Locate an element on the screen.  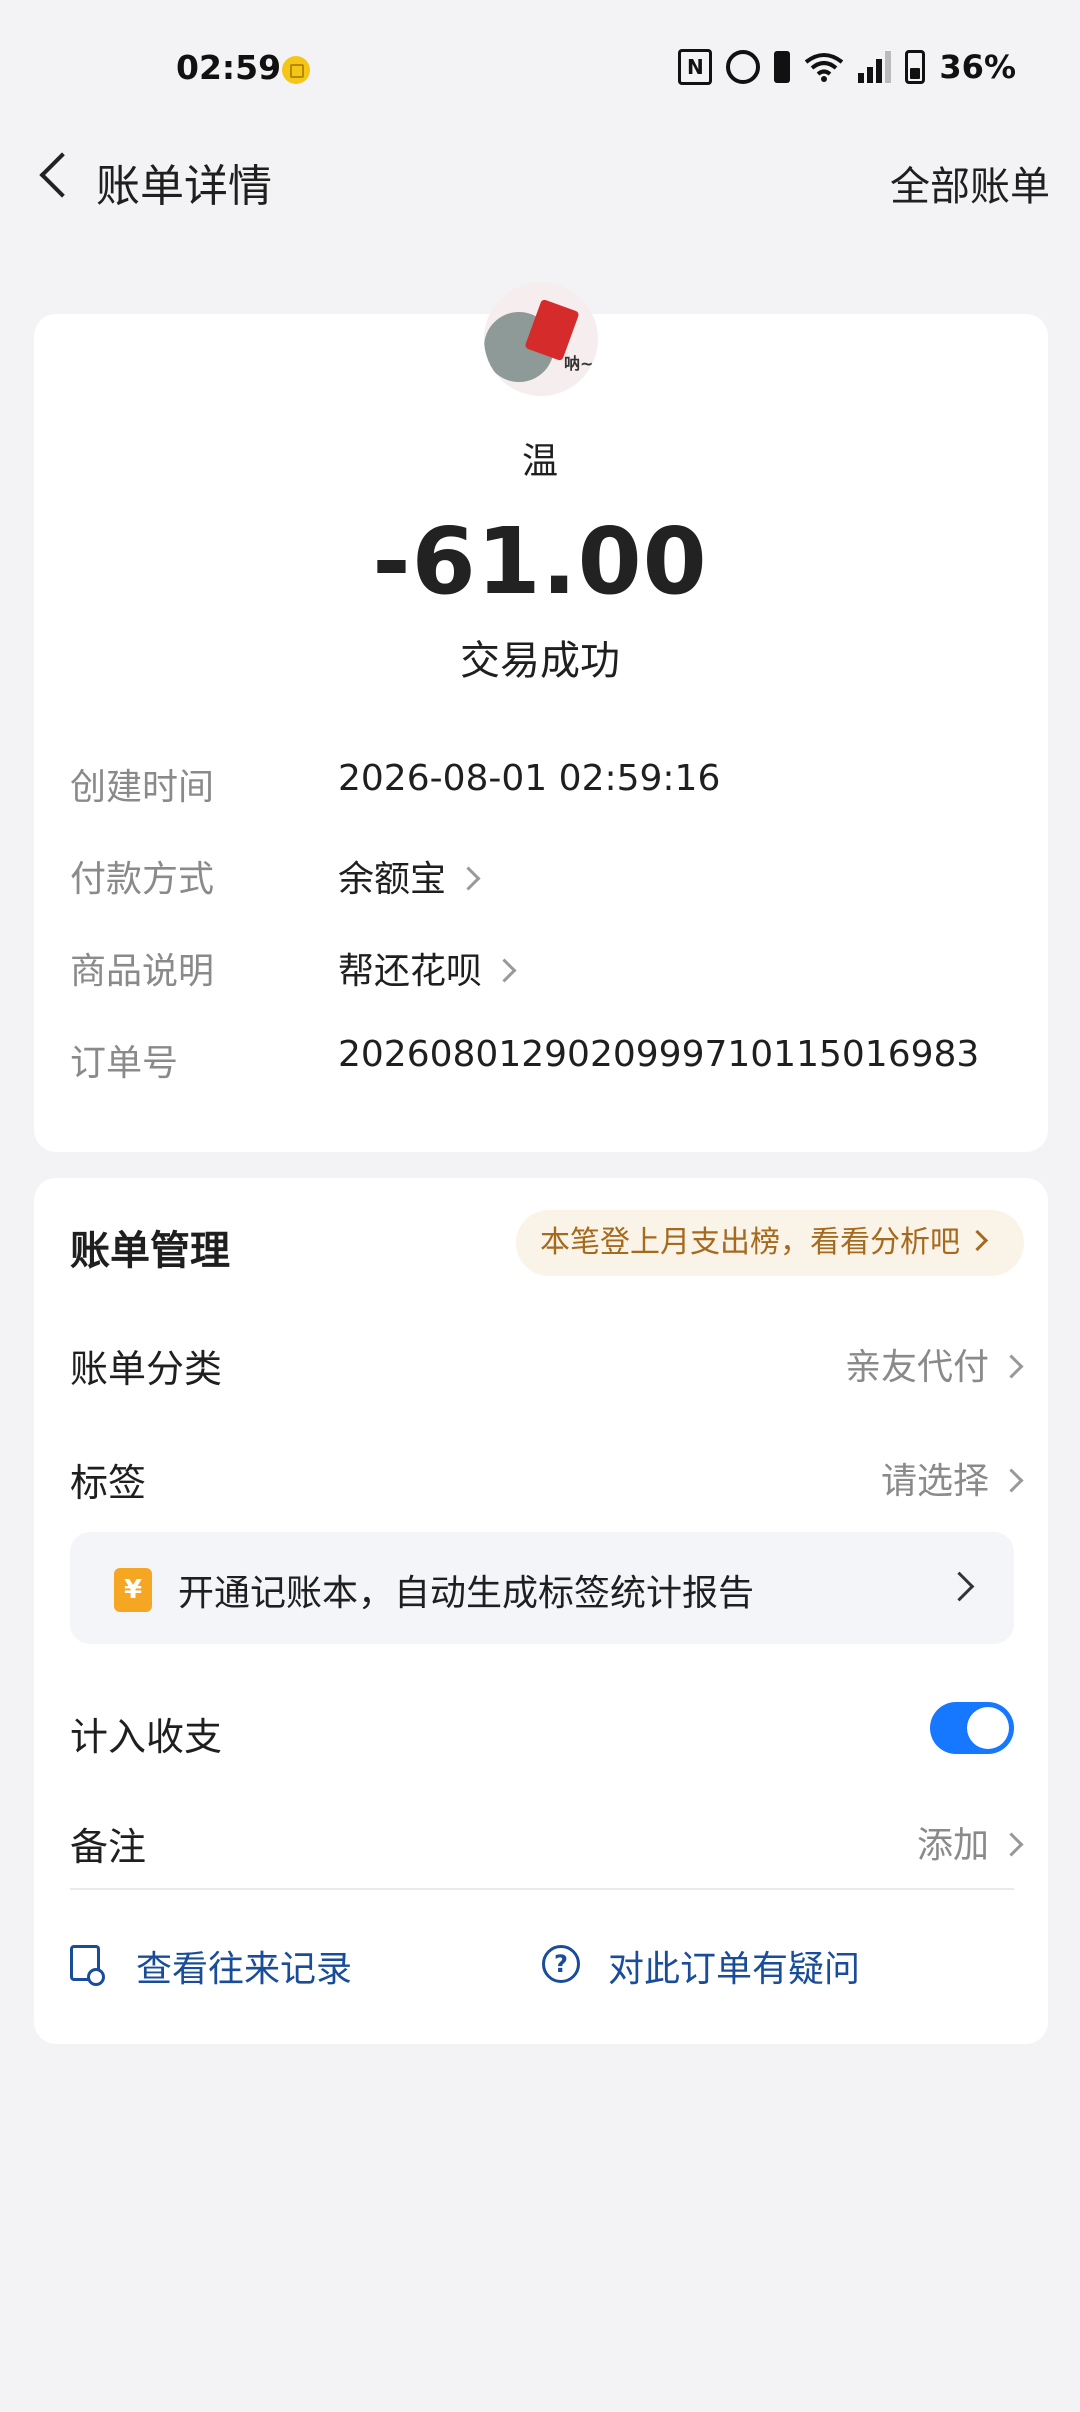
question-icon: ? is located at coordinates (561, 1964).